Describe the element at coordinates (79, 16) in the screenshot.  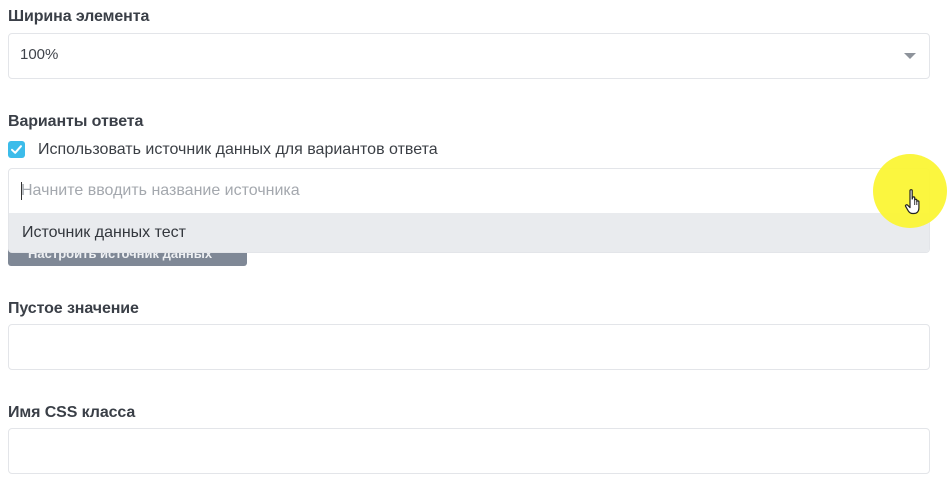
I see `width-label: Ширина элемента` at that location.